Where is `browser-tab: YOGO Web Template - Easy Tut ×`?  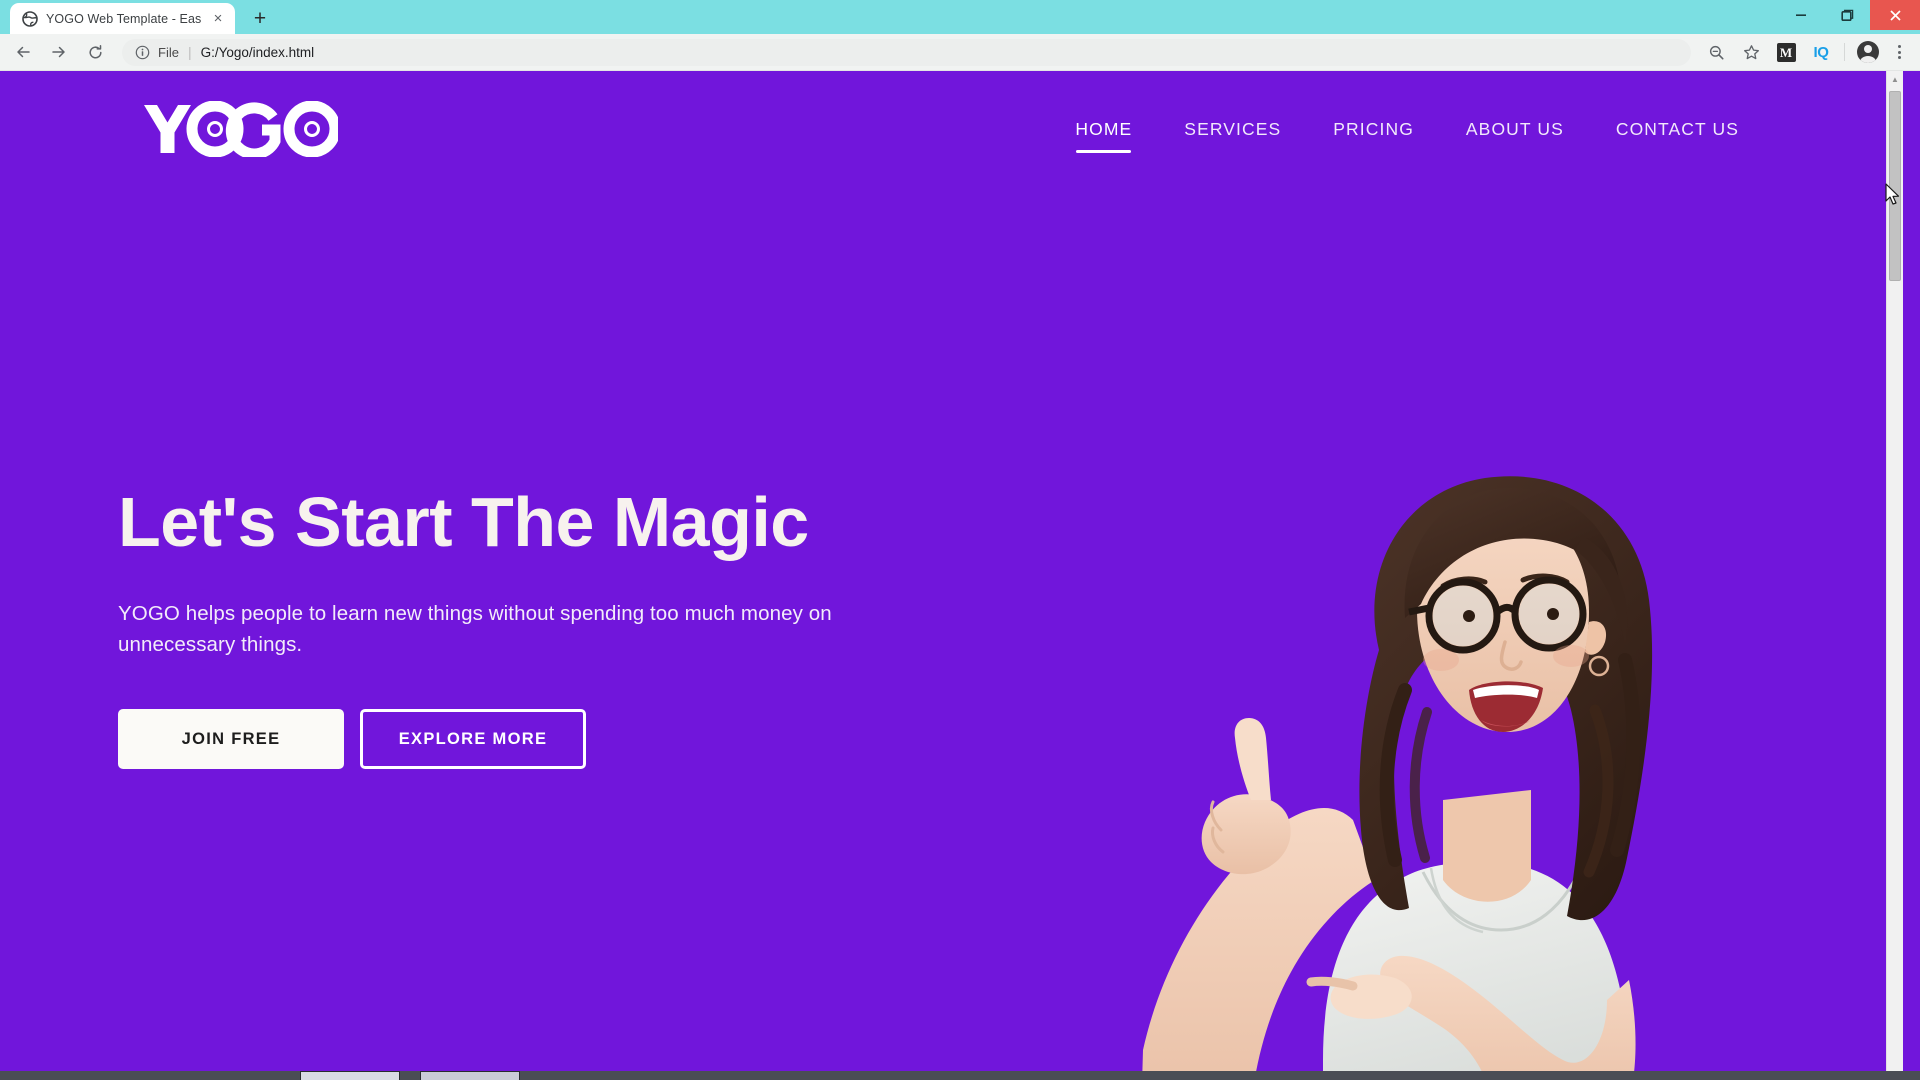
browser-tab: YOGO Web Template - Easy Tut × is located at coordinates (122, 18).